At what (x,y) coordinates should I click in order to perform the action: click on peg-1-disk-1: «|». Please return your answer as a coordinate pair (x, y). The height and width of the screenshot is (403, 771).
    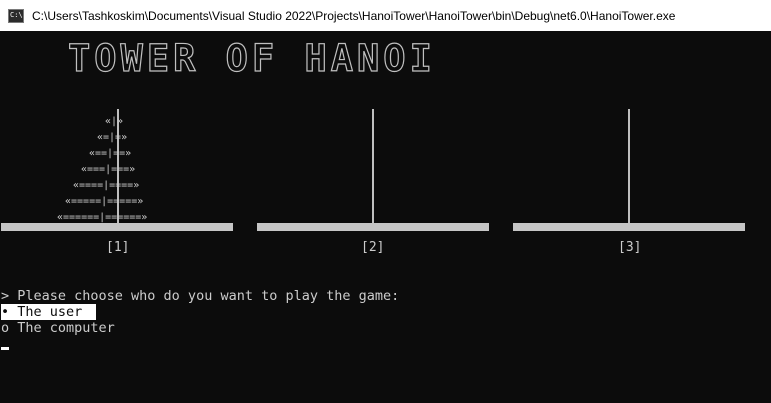
    Looking at the image, I should click on (114, 121).